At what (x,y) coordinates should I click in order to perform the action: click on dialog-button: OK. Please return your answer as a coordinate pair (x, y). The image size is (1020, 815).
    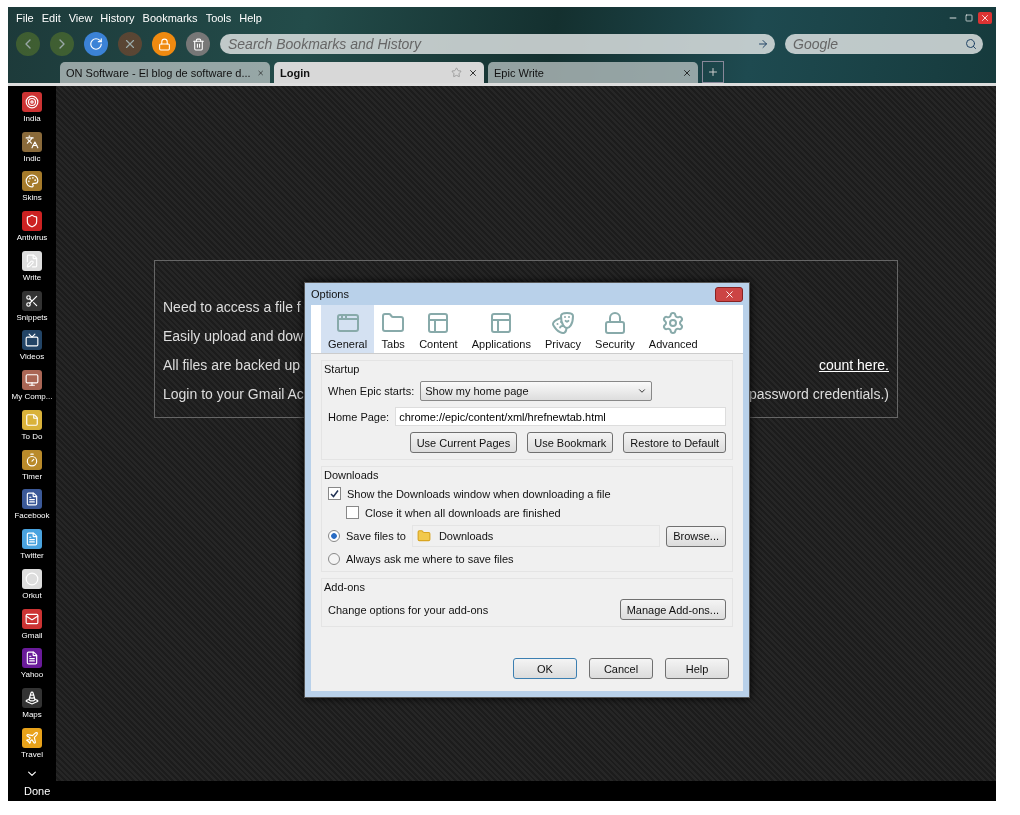
    Looking at the image, I should click on (545, 668).